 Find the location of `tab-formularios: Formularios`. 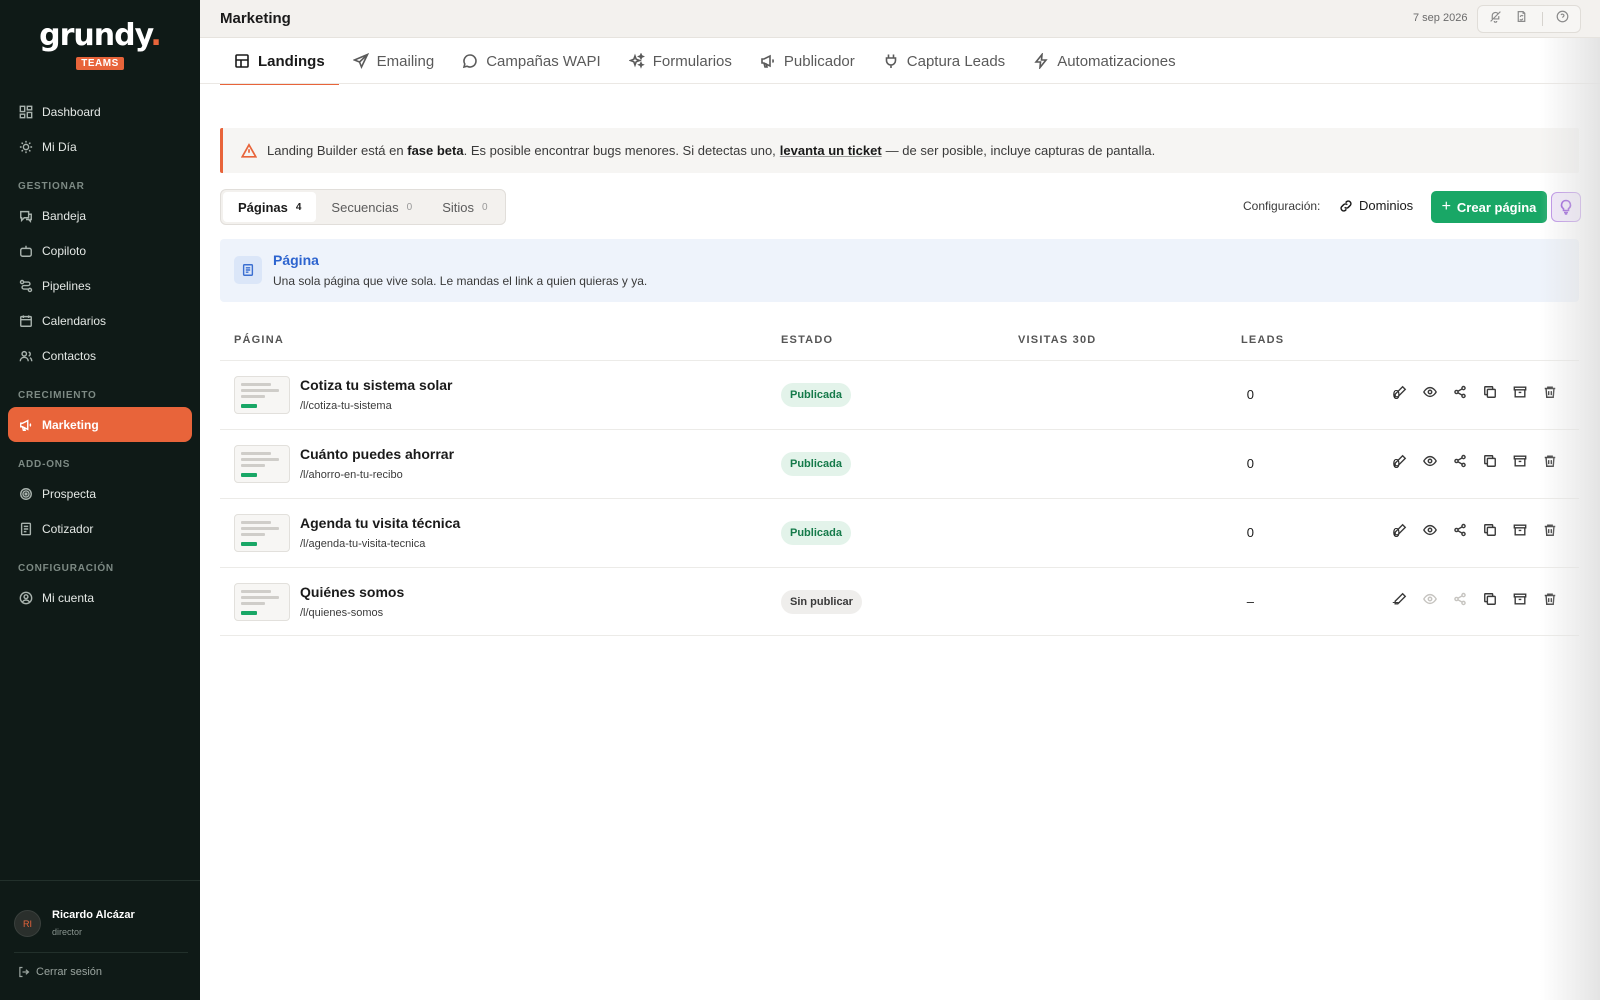

tab-formularios: Formularios is located at coordinates (680, 61).